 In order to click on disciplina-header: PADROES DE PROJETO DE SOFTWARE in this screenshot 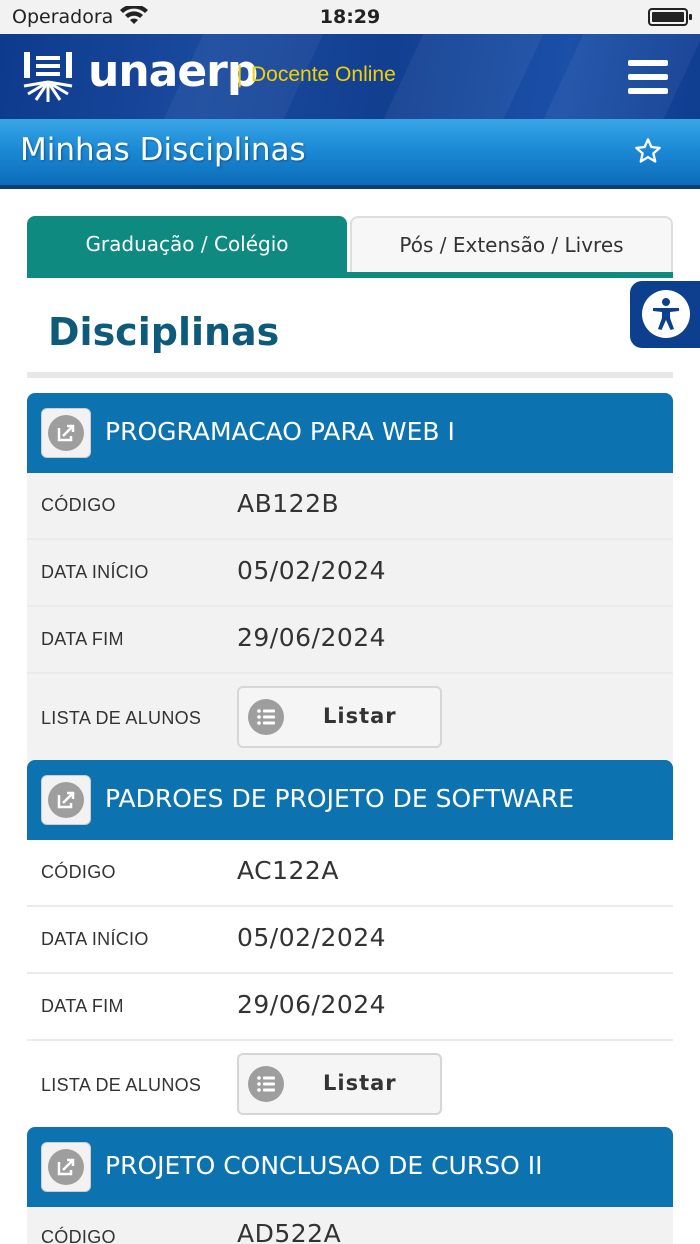, I will do `click(350, 800)`.